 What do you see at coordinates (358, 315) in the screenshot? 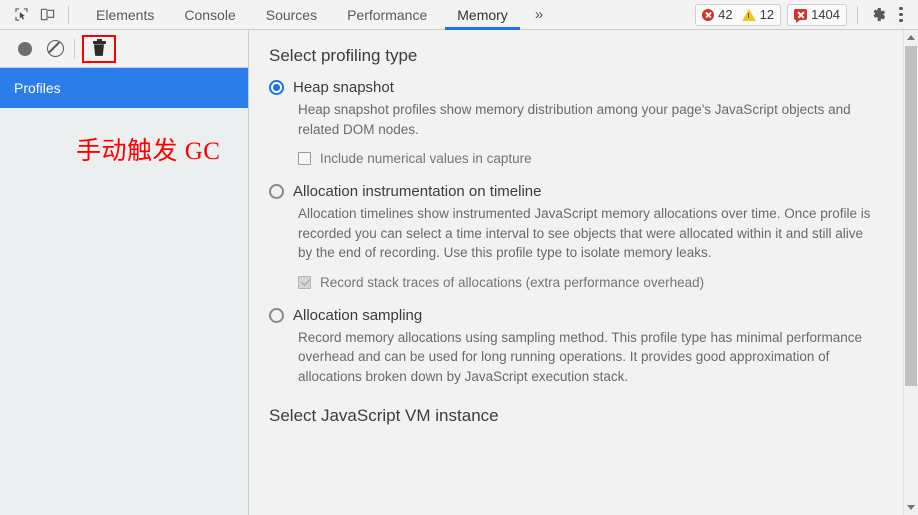
I see `option-label: Allocation sampling` at bounding box center [358, 315].